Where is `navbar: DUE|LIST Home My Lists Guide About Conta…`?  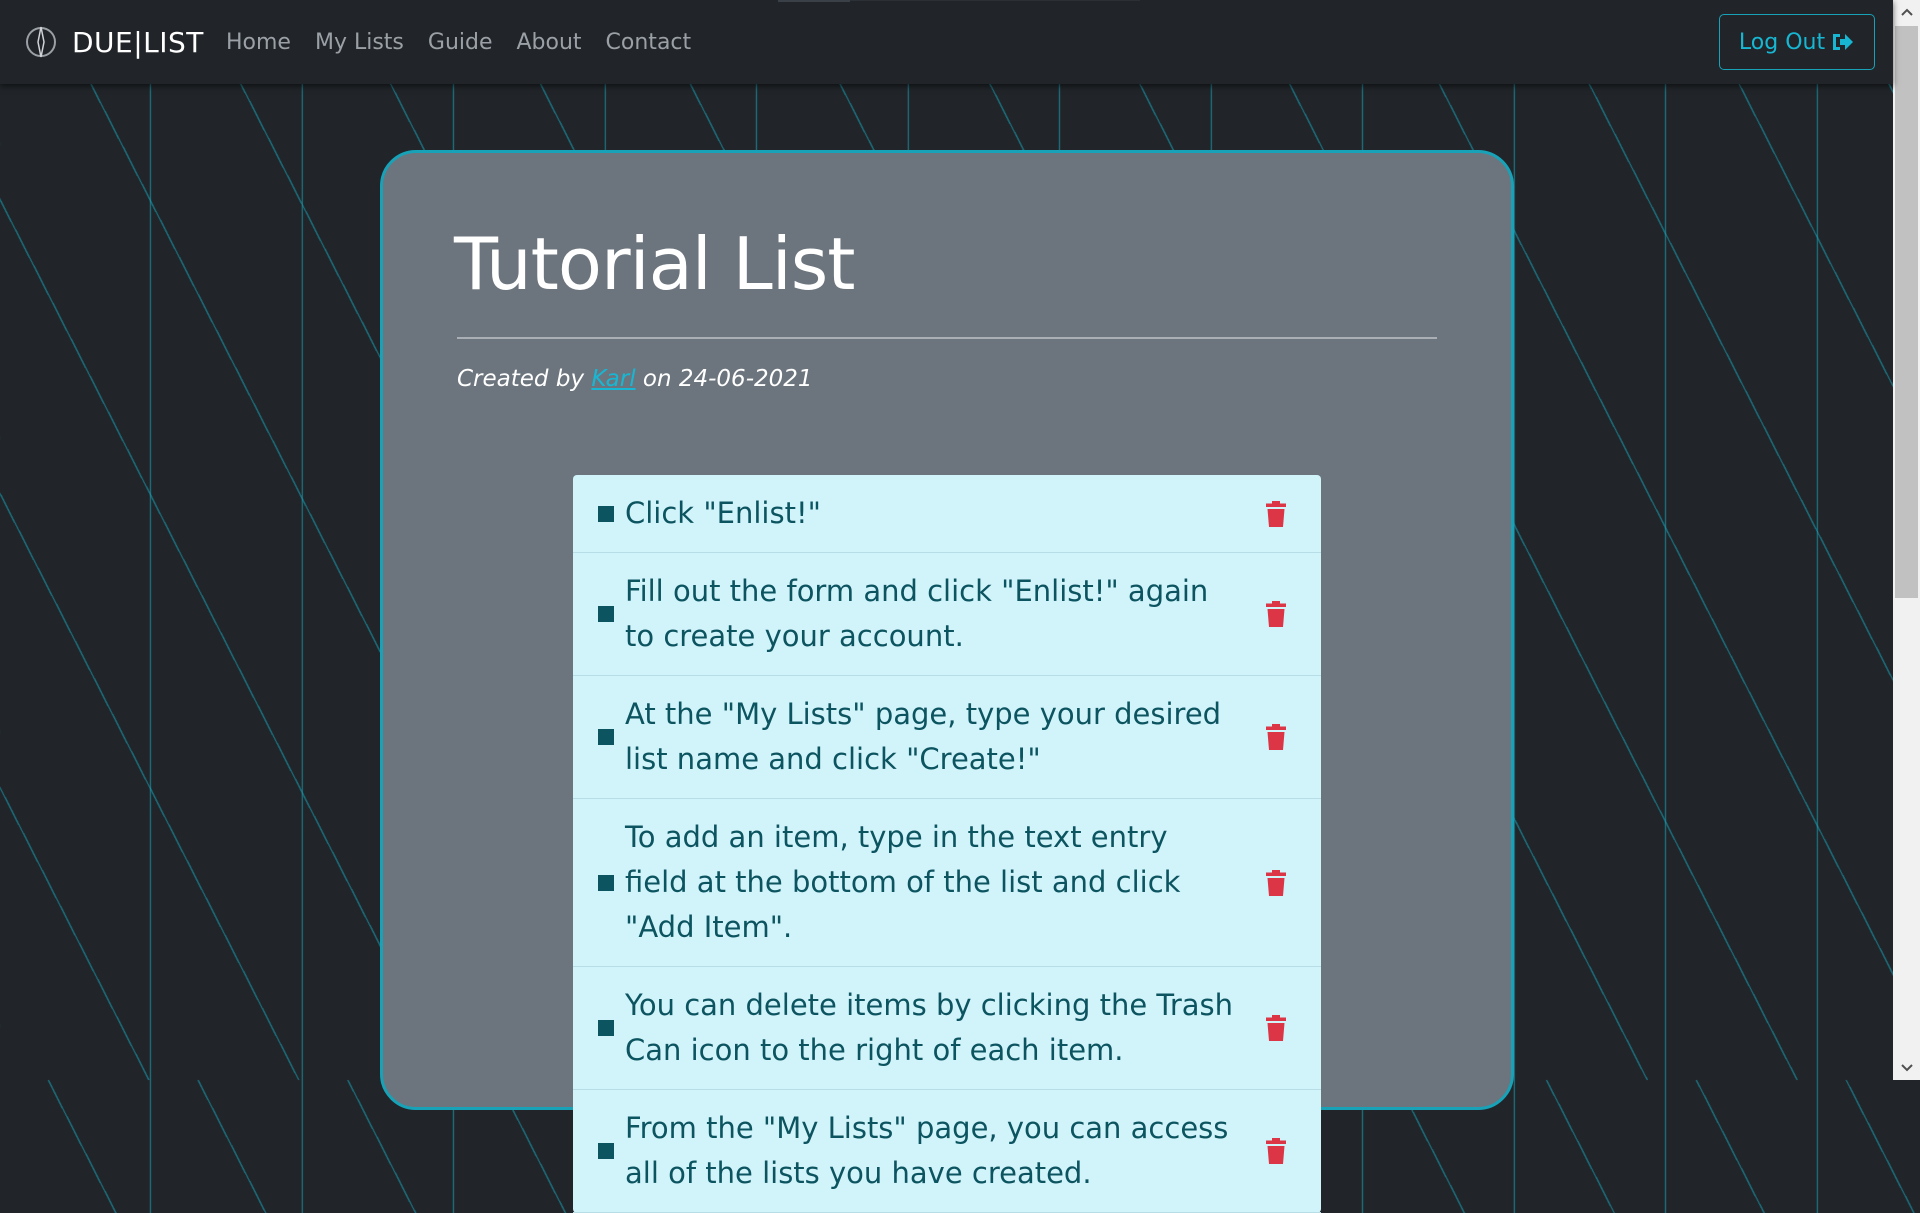
navbar: DUE|LIST Home My Lists Guide About Conta… is located at coordinates (946, 42).